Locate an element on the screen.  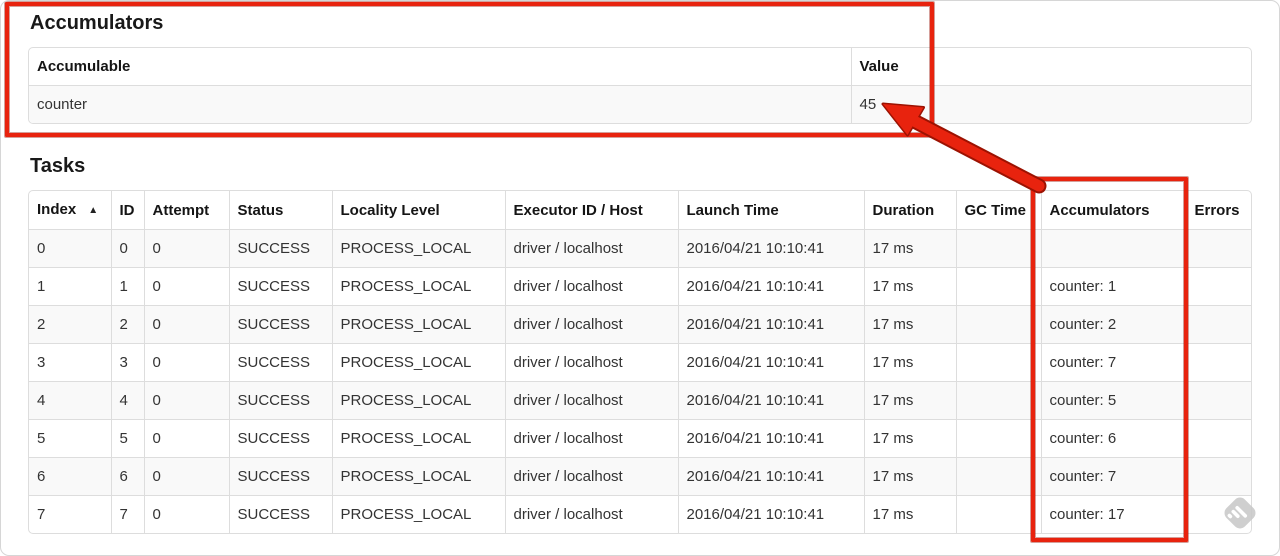
column-header-errors: Errors is located at coordinates (1218, 210).